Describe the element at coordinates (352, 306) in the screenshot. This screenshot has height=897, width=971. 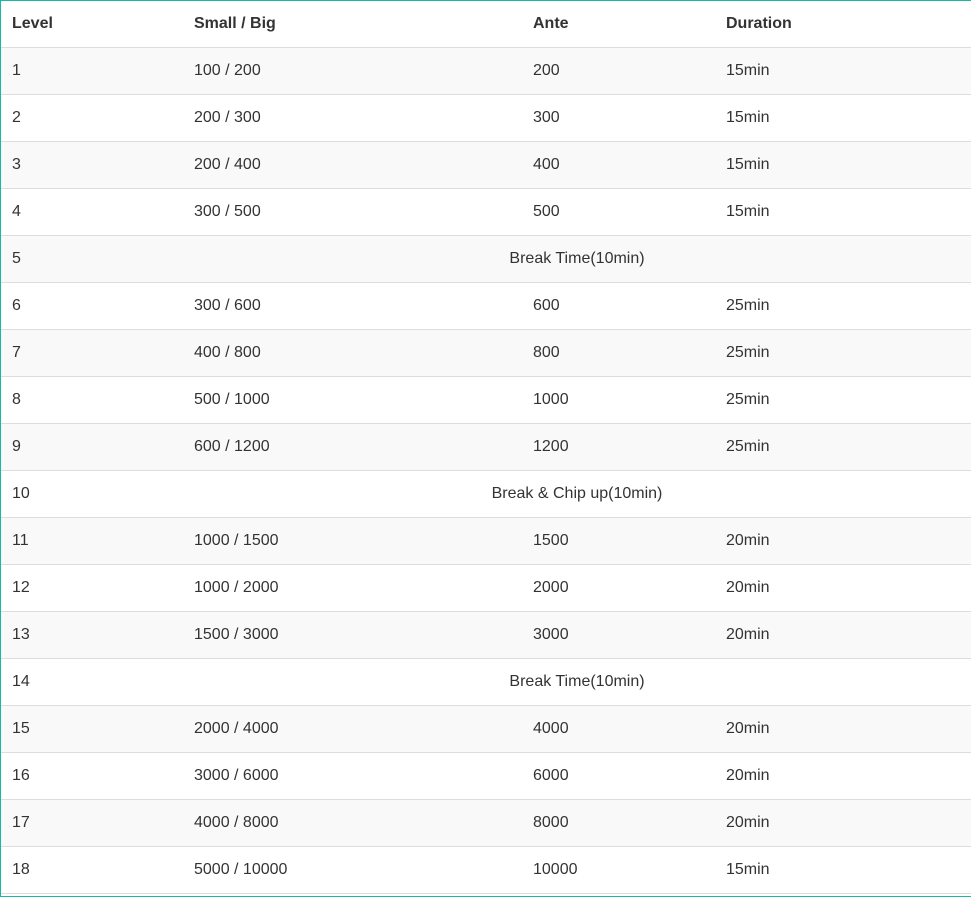
I see `small-big-cell: 300 / 600` at that location.